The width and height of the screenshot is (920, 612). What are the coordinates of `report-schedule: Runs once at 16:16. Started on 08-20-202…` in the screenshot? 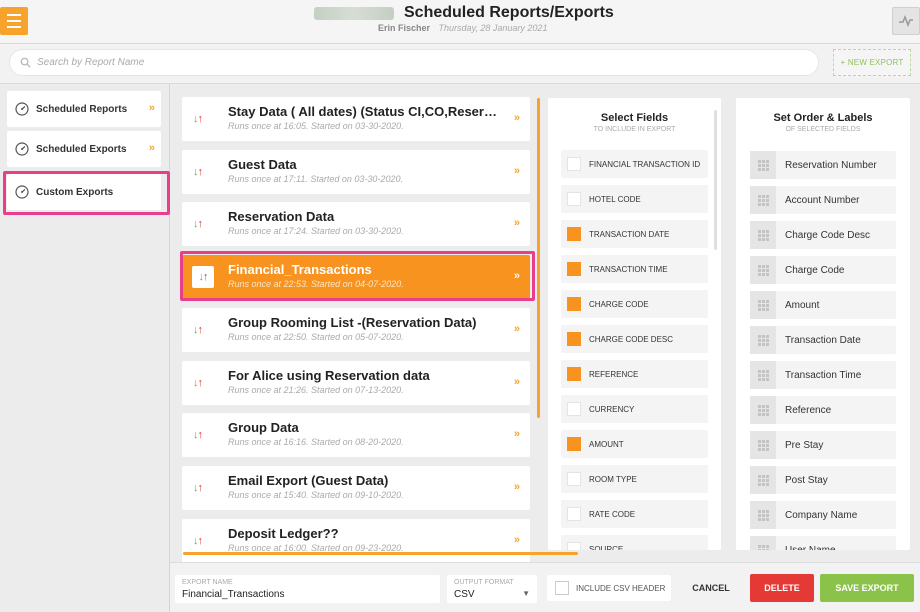 It's located at (316, 442).